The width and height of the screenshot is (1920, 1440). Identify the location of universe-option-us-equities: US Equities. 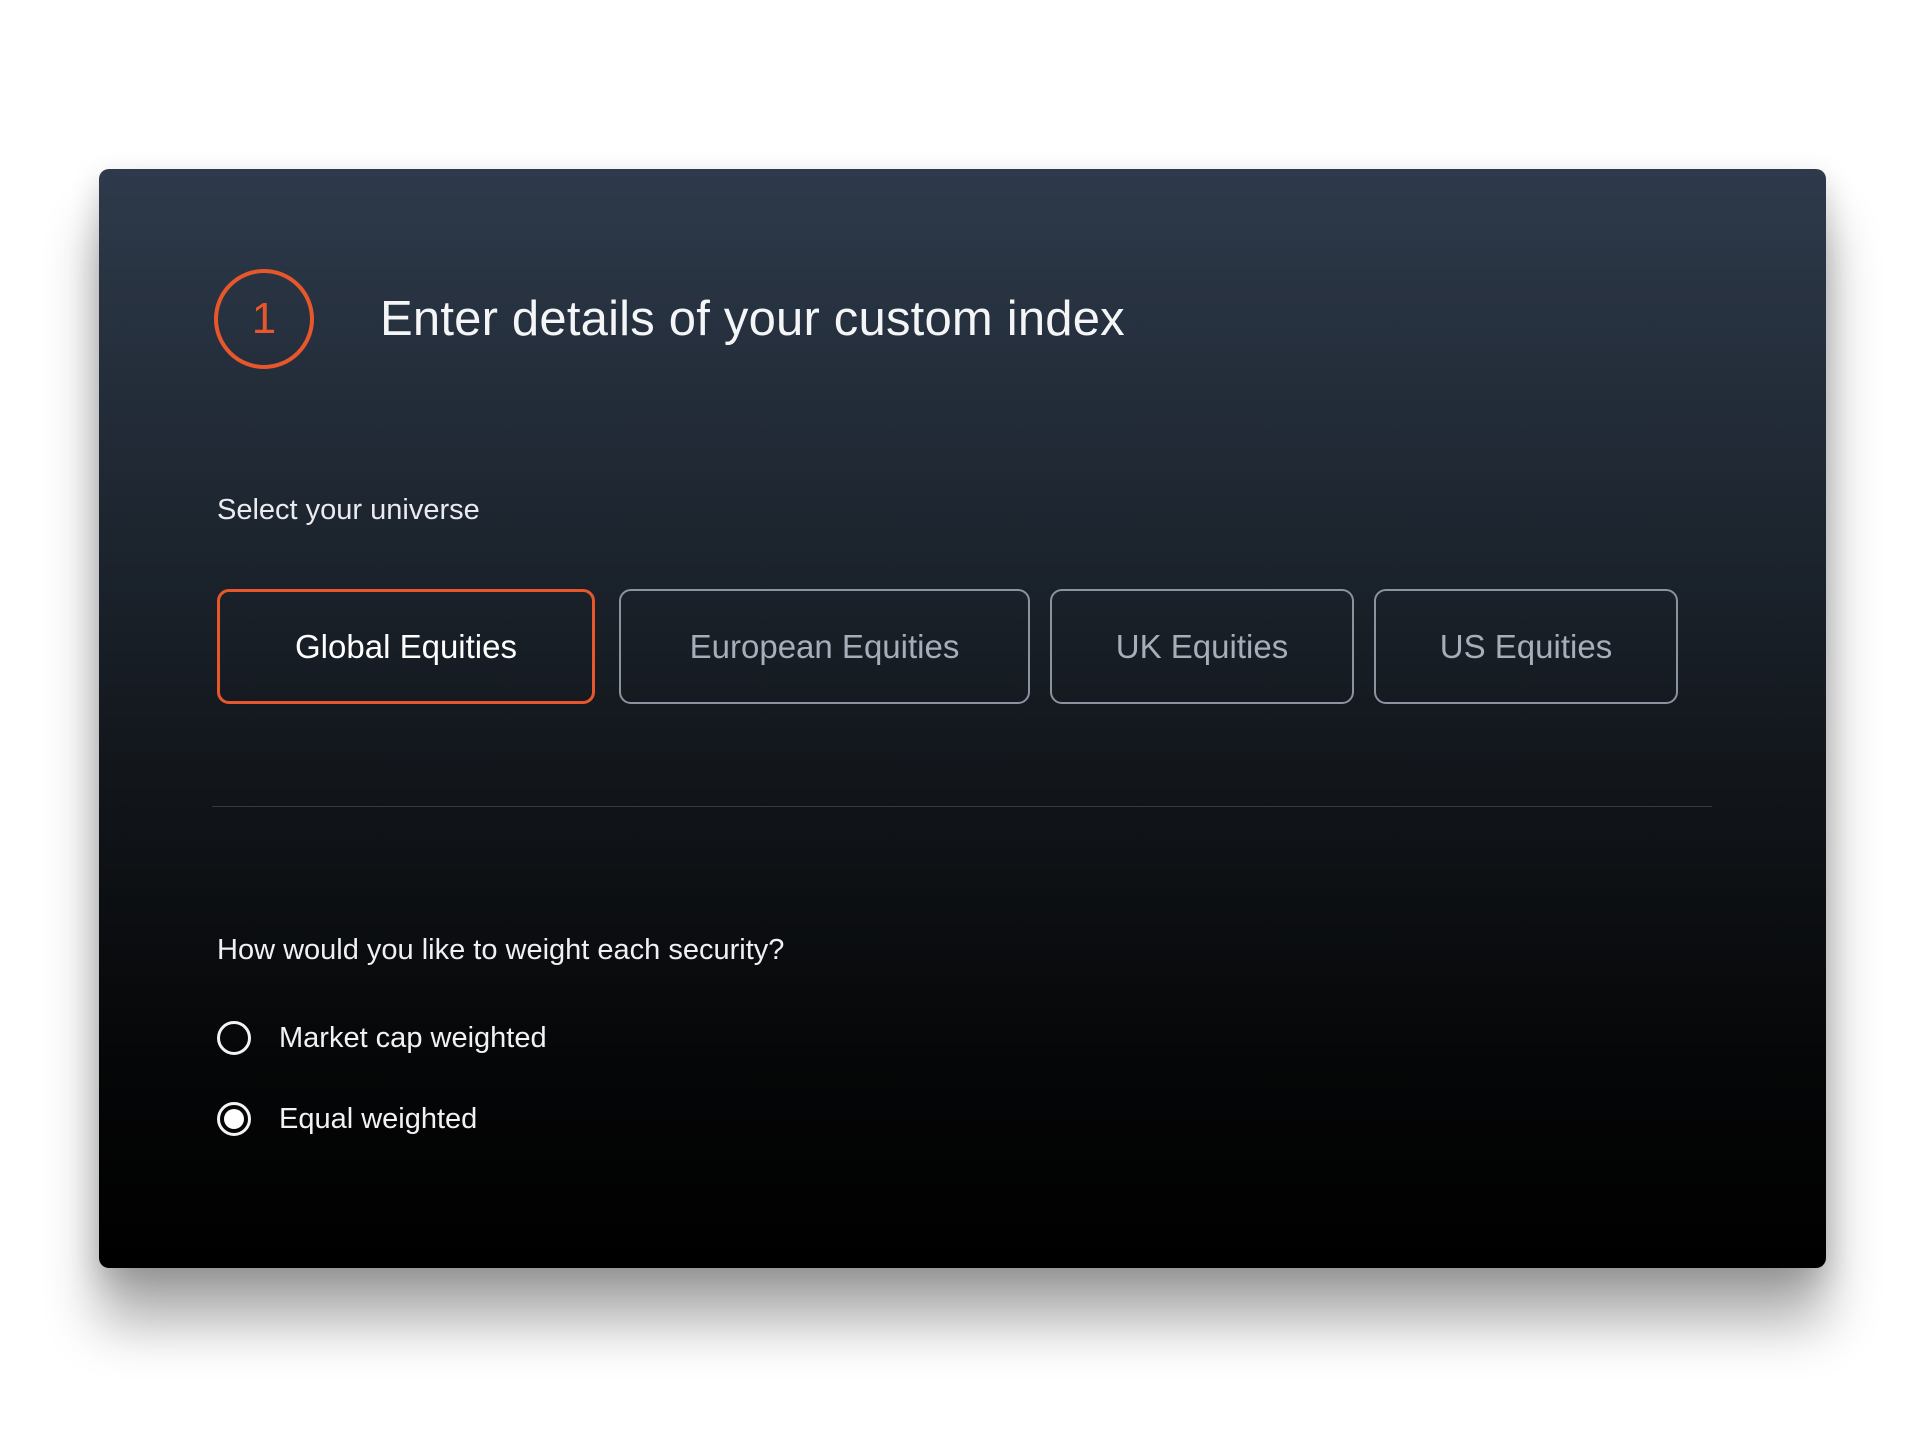
(1526, 646).